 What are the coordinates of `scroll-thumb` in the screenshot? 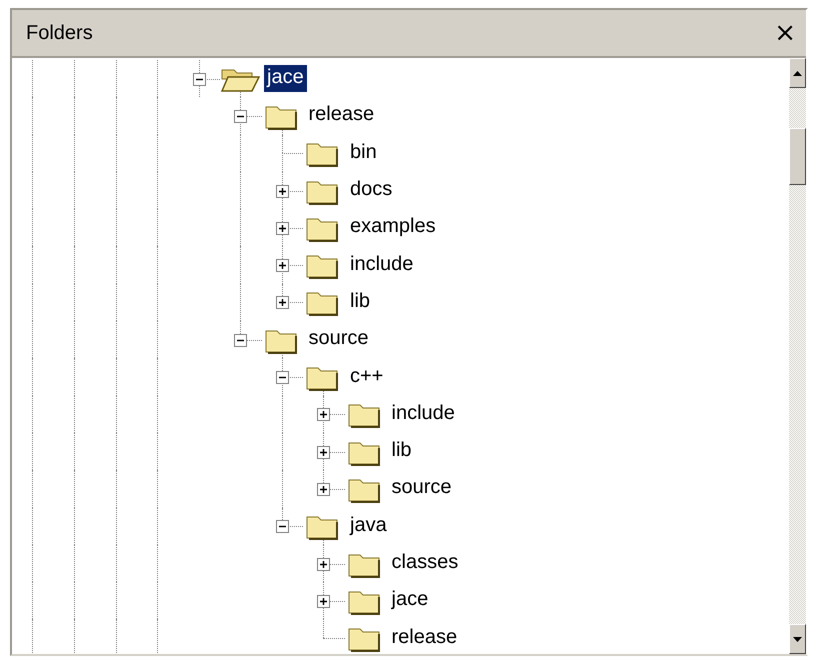 It's located at (797, 156).